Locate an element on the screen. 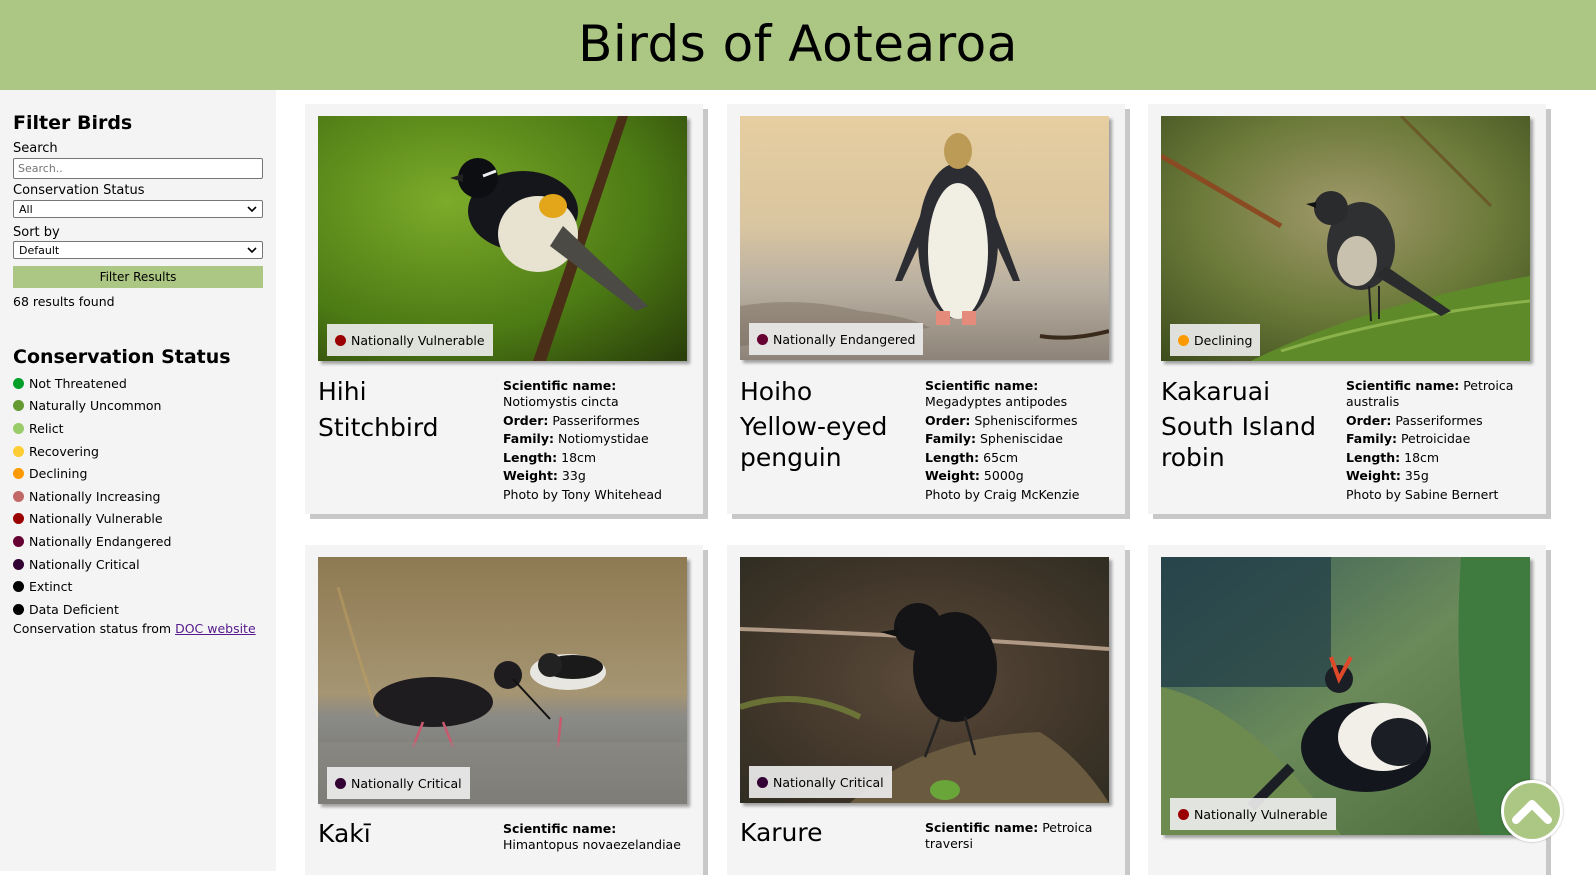 This screenshot has height=875, width=1596. legend-label: Nationally Critical is located at coordinates (84, 564).